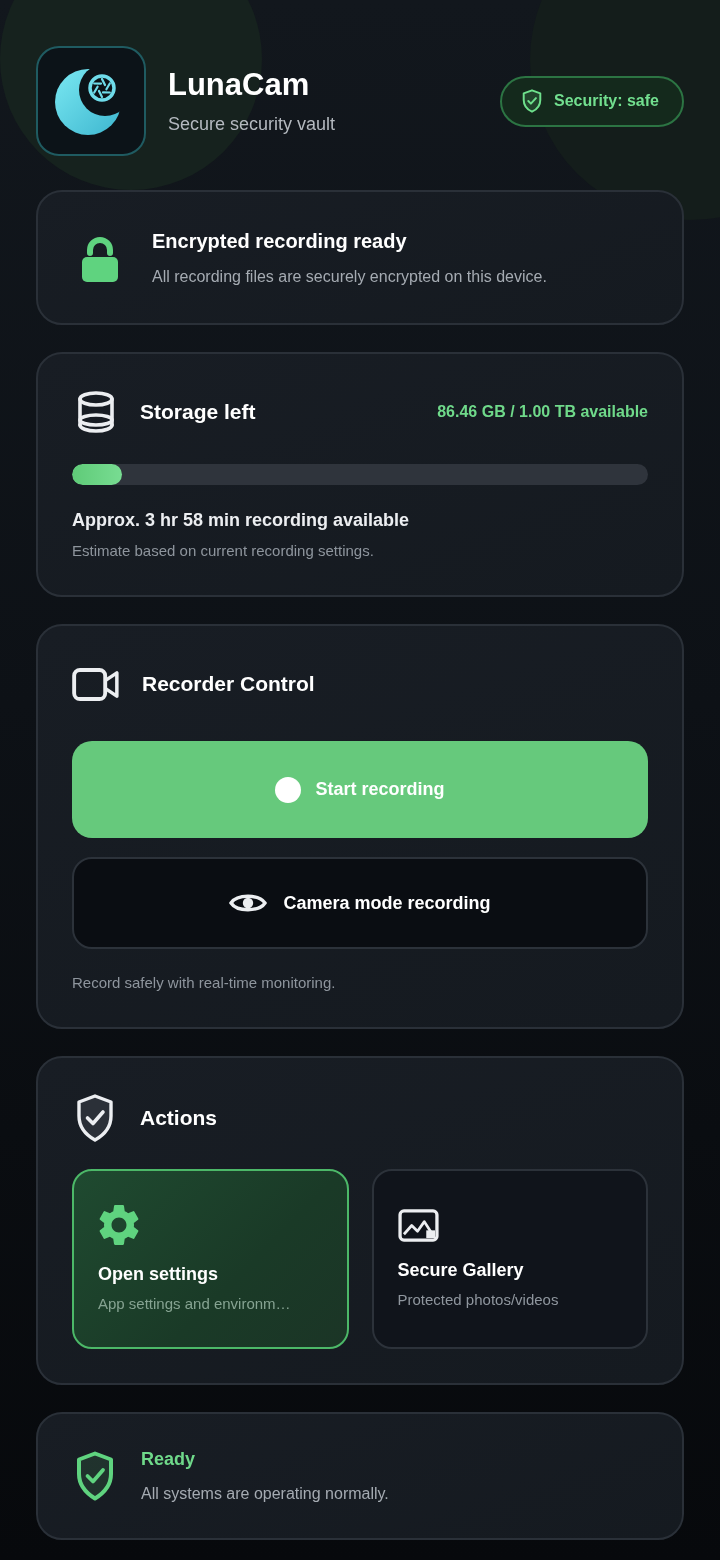  Describe the element at coordinates (228, 684) in the screenshot. I see `recorder-title: Recorder Control` at that location.